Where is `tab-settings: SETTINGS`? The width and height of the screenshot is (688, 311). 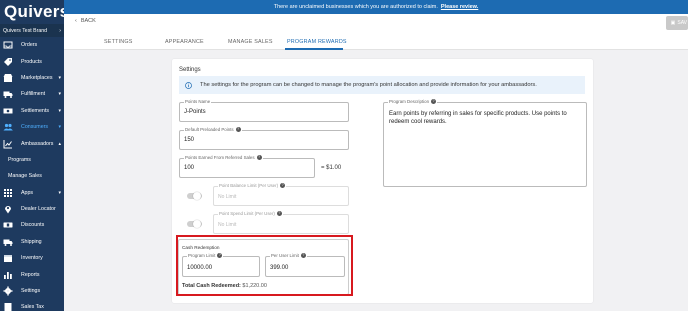 tab-settings: SETTINGS is located at coordinates (118, 42).